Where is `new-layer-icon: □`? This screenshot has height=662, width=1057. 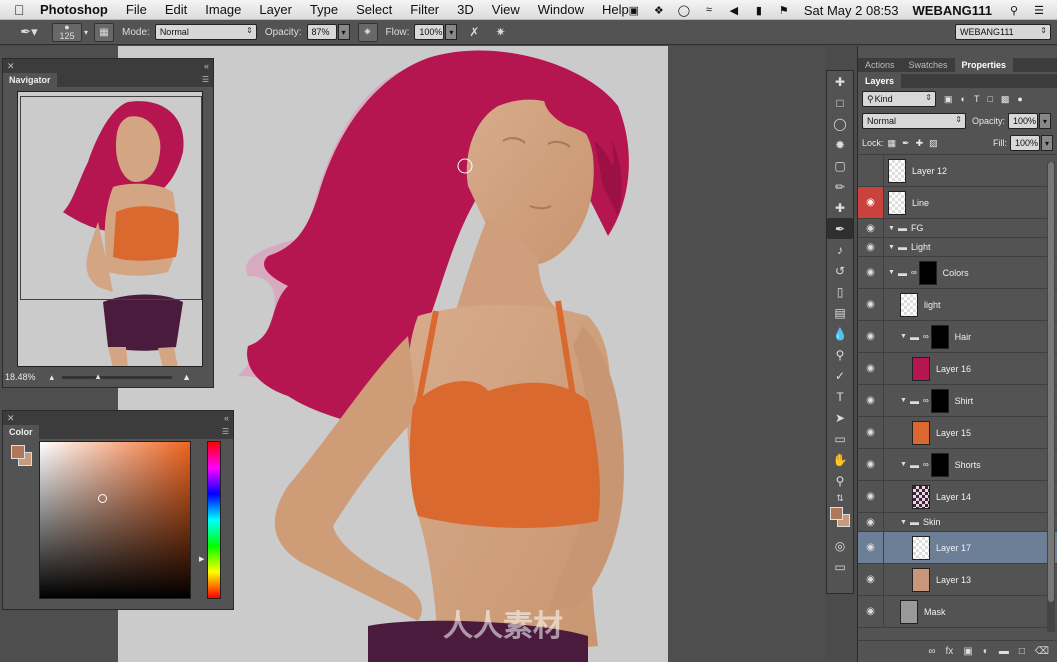
new-layer-icon: □ is located at coordinates (1022, 651).